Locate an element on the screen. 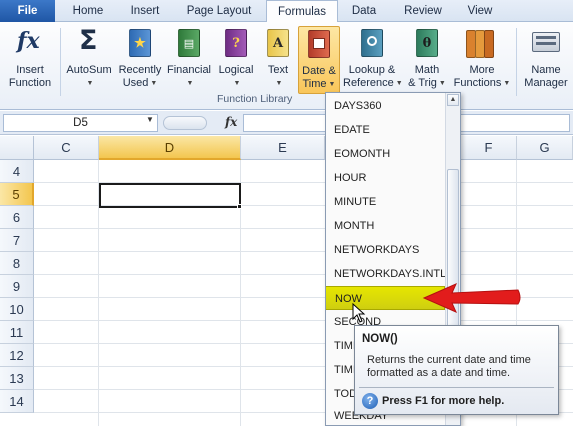 Image resolution: width=573 pixels, height=426 pixels. tab-home: Home is located at coordinates (88, 11).